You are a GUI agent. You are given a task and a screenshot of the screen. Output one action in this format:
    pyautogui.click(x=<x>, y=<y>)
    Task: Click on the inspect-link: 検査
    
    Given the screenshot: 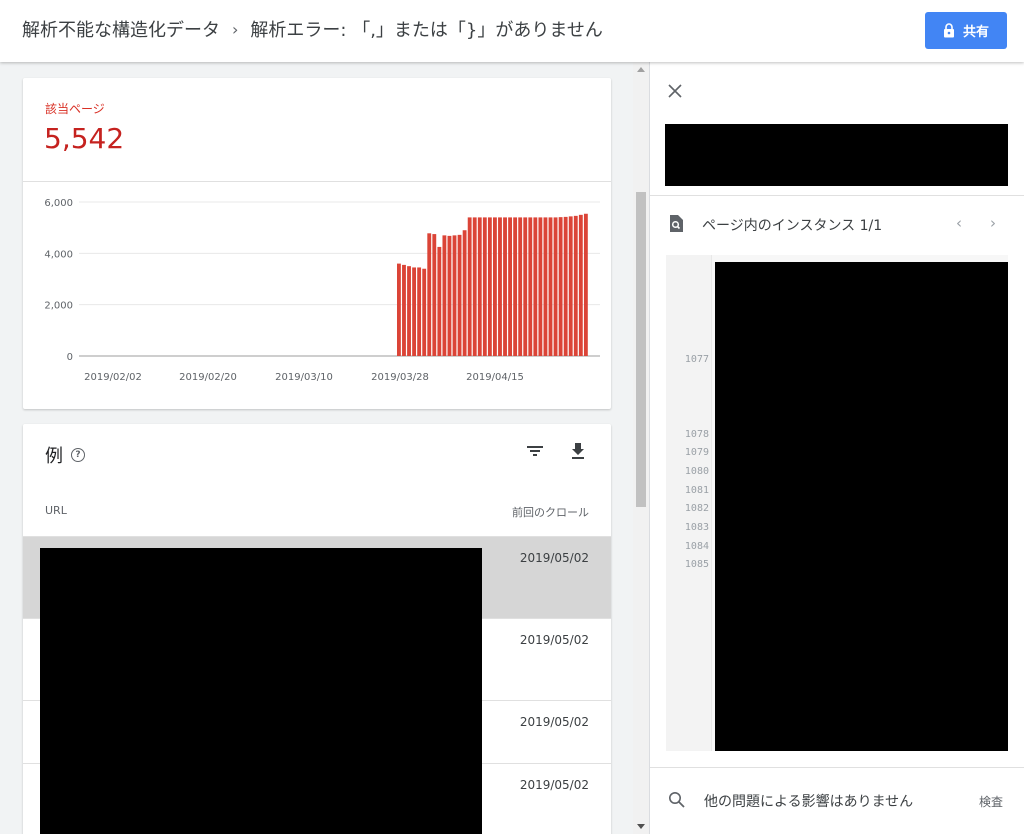 What is the action you would take?
    pyautogui.click(x=991, y=801)
    